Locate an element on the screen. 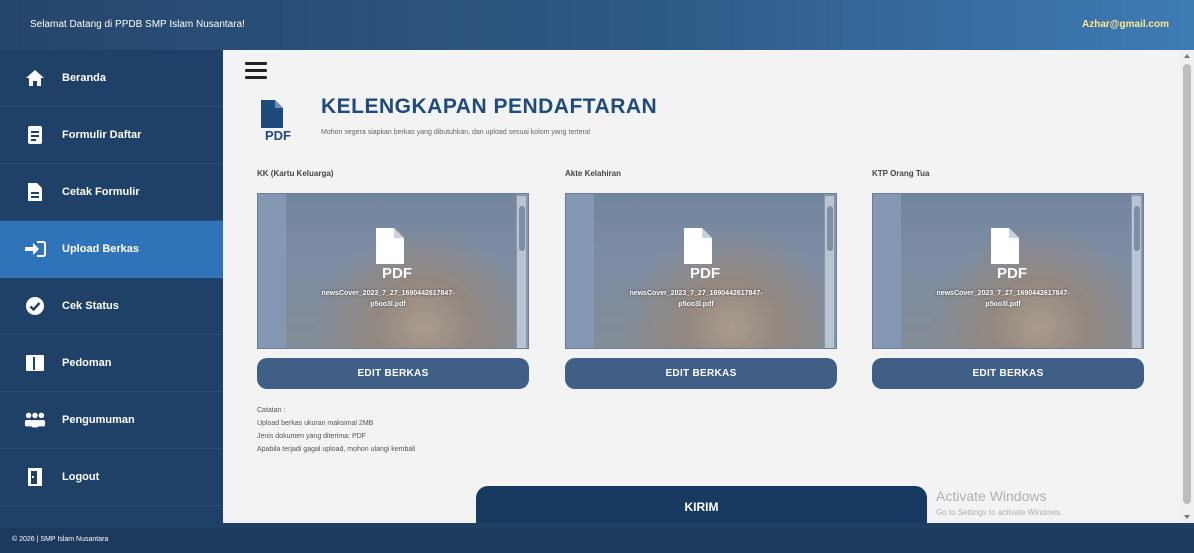  edit-berkas-button-akte: EDIT BERKAS is located at coordinates (701, 373).